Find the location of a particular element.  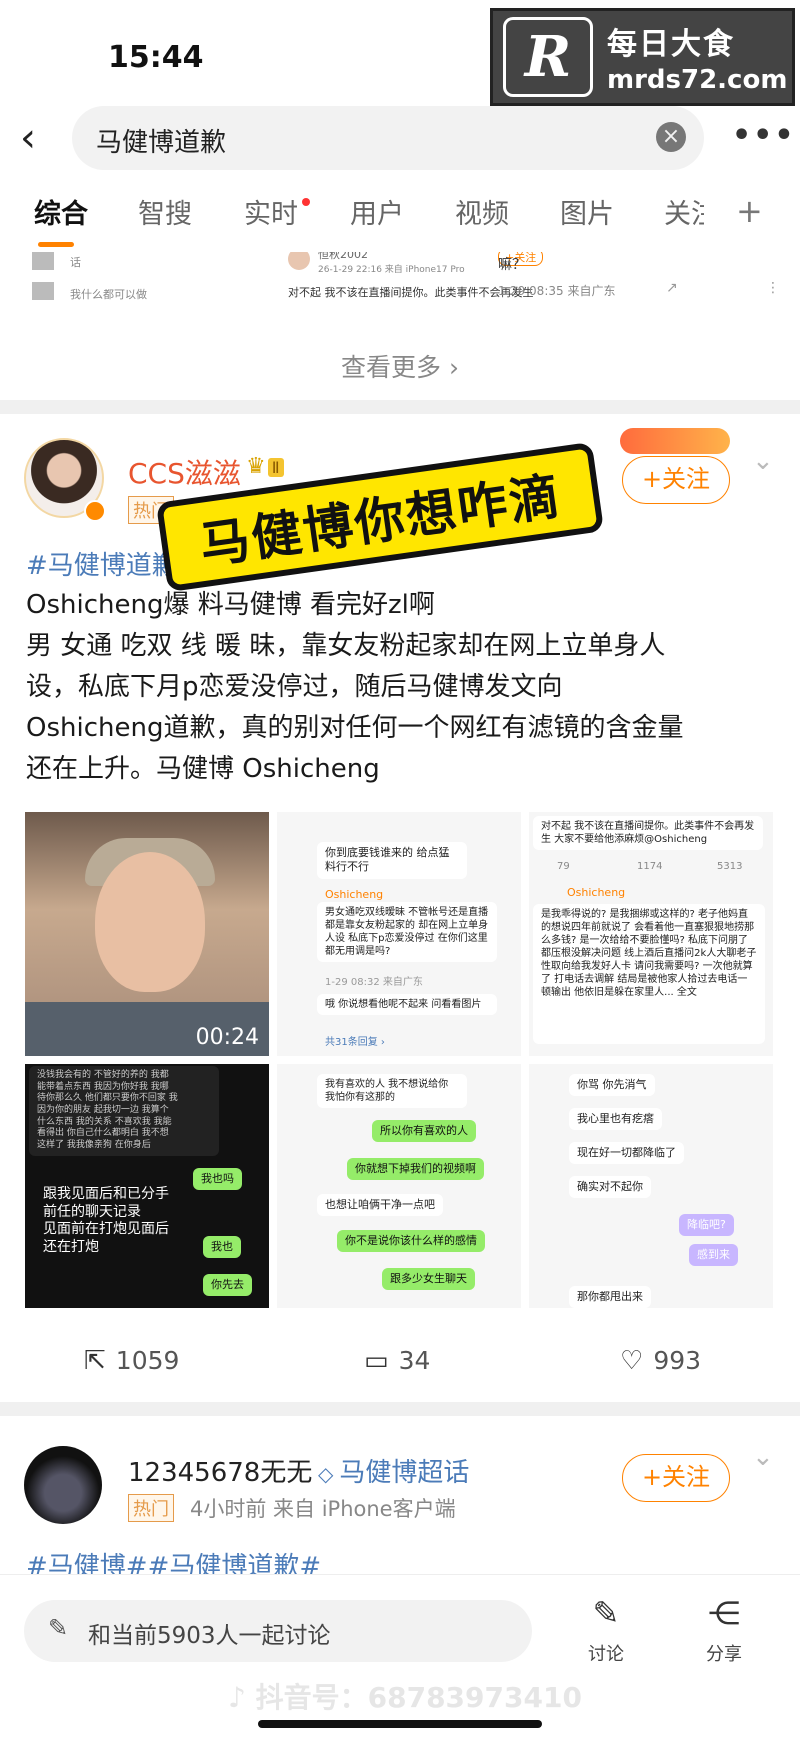

watermark-logo: R is located at coordinates (548, 57).